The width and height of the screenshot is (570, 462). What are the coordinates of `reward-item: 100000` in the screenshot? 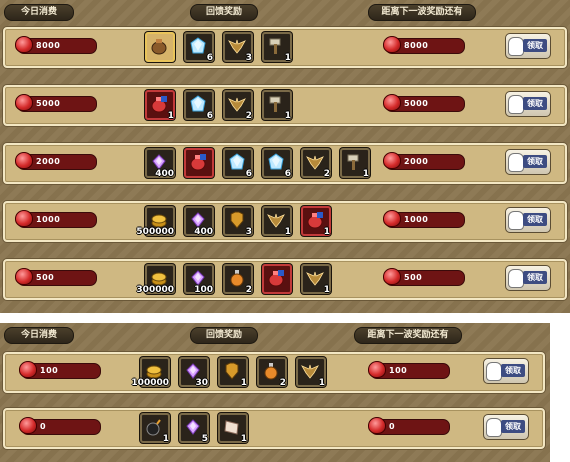 It's located at (150, 372).